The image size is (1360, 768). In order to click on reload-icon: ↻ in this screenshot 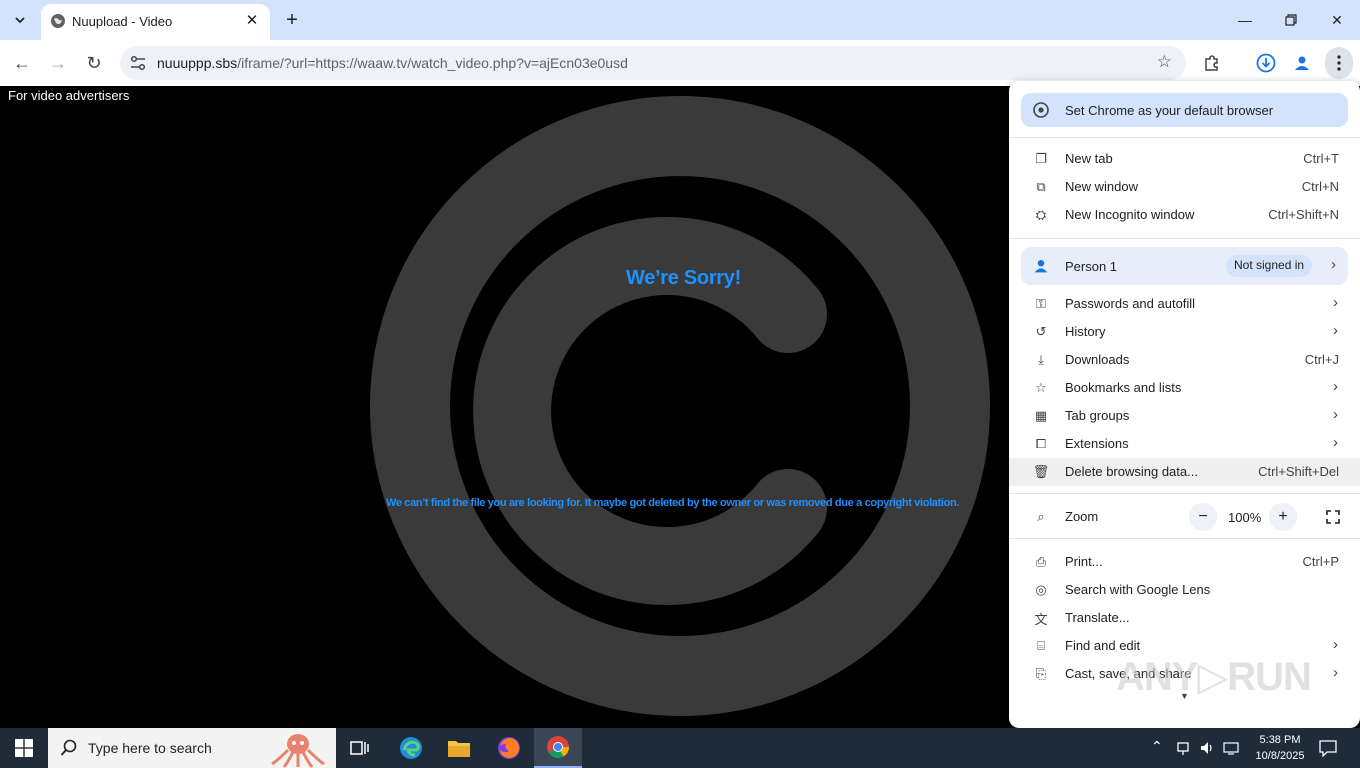, I will do `click(94, 62)`.